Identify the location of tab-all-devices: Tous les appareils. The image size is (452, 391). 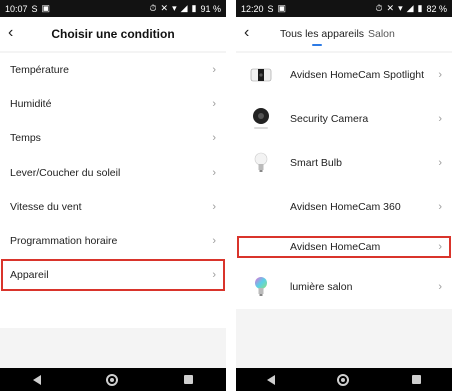
(322, 34).